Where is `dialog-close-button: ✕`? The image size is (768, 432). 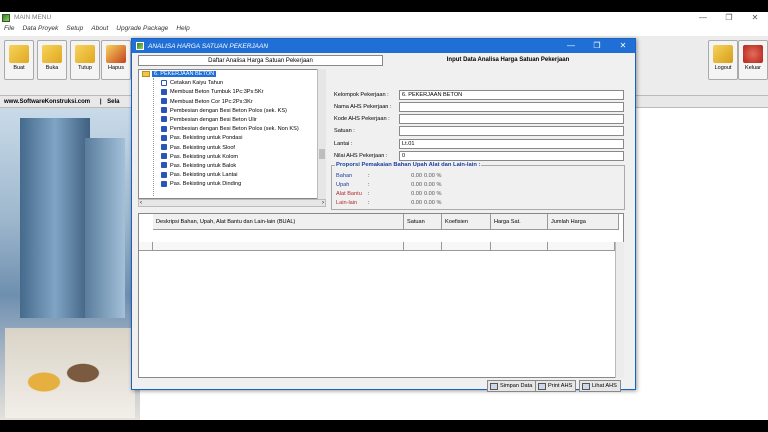 dialog-close-button: ✕ is located at coordinates (623, 46).